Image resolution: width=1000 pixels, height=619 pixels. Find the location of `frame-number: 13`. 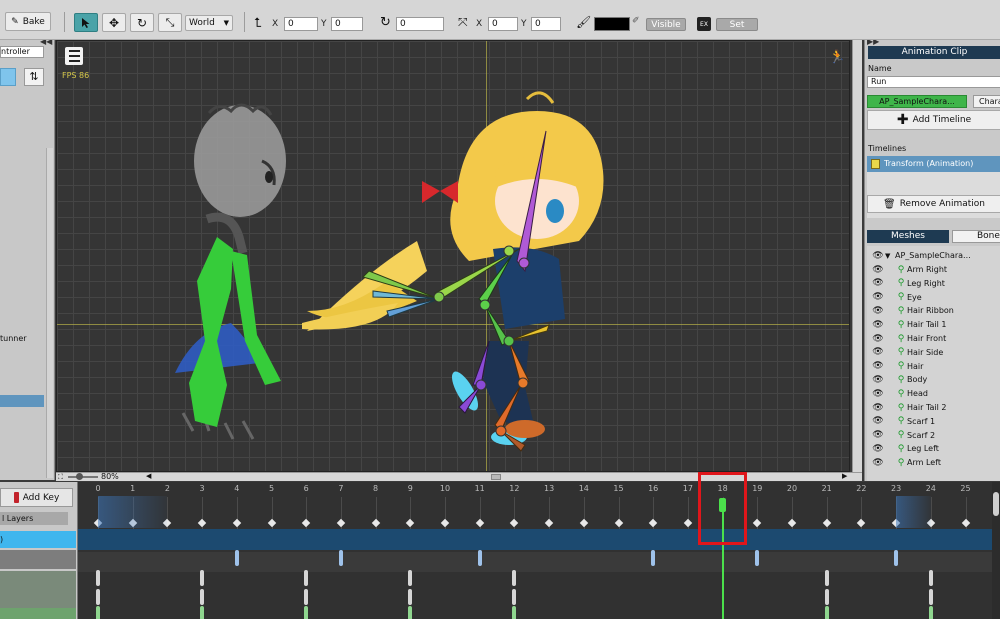

frame-number: 13 is located at coordinates (549, 488).